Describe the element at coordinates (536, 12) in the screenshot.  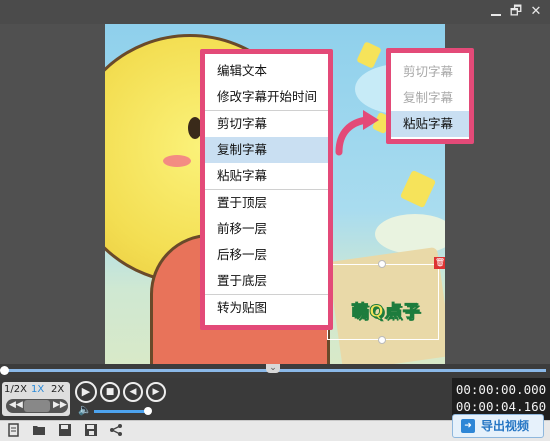
I see `close-icon: ✕` at that location.